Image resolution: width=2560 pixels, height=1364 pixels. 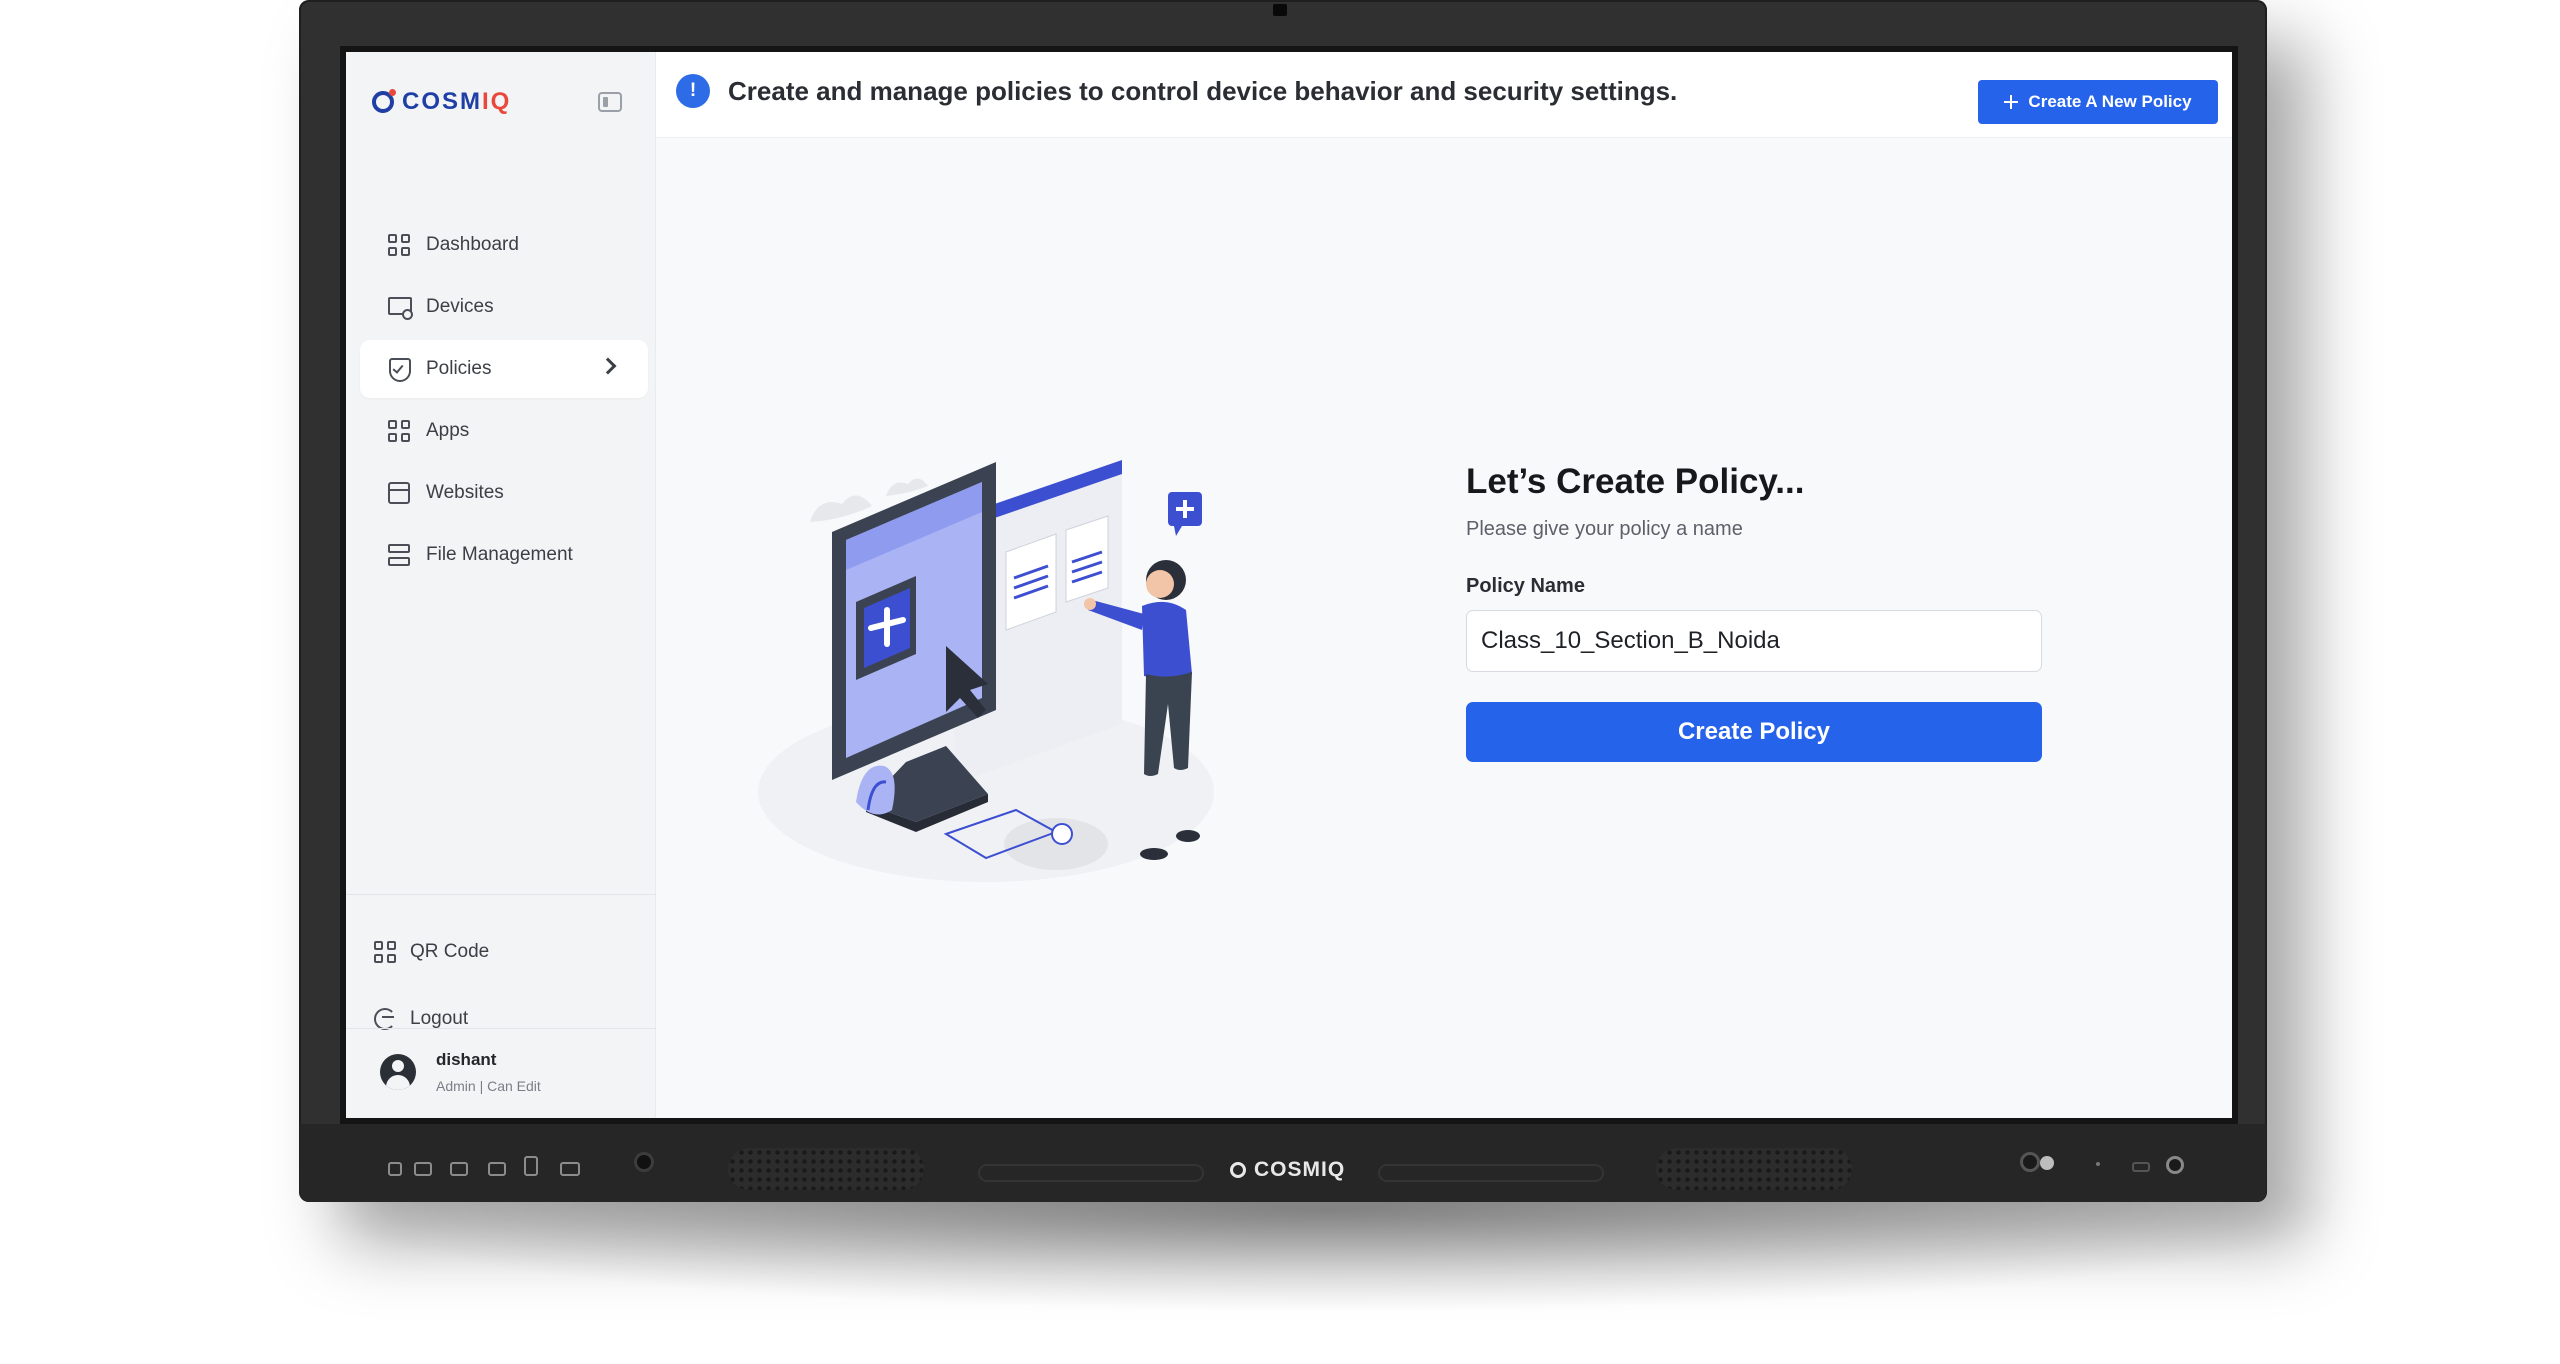 What do you see at coordinates (1091, 1173) in the screenshot?
I see `touch-slot-left` at bounding box center [1091, 1173].